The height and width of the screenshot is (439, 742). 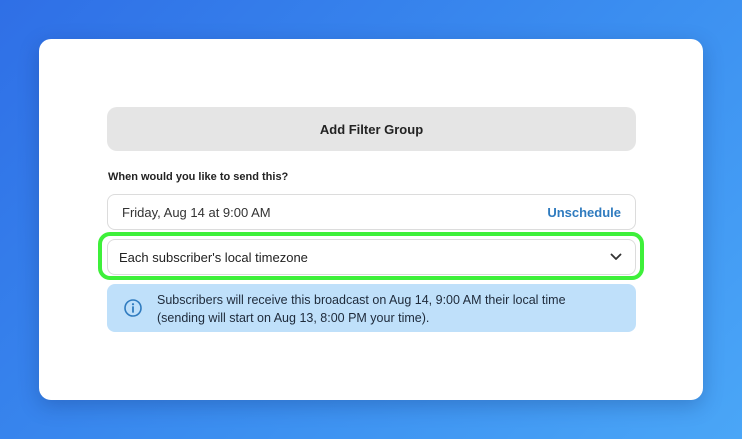 What do you see at coordinates (213, 257) in the screenshot?
I see `timezone-select-value: Each subscriber's local timezone` at bounding box center [213, 257].